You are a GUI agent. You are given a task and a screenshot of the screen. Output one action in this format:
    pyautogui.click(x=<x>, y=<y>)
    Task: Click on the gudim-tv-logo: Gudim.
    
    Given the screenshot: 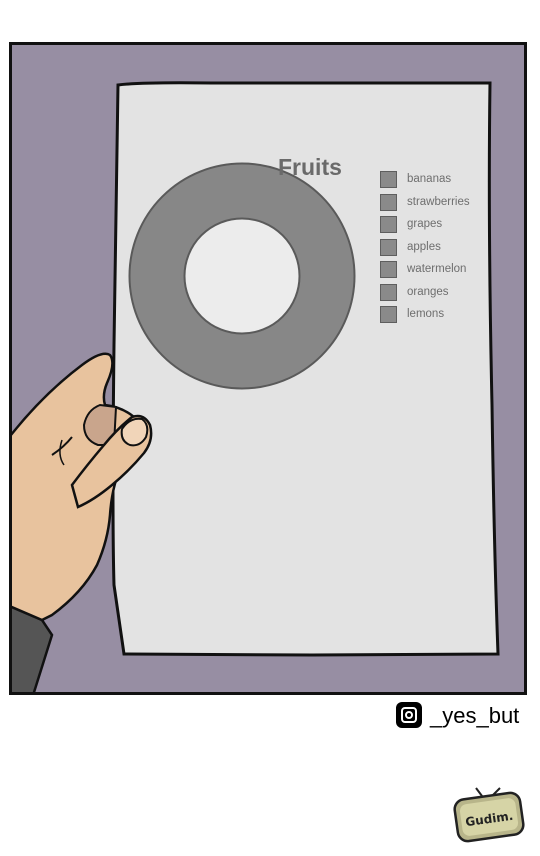 What is the action you would take?
    pyautogui.click(x=489, y=815)
    